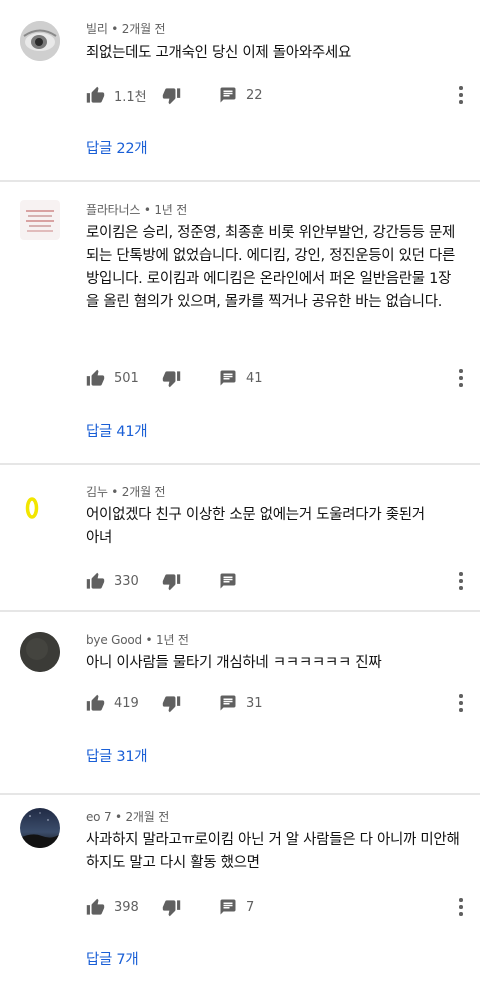 This screenshot has height=987, width=480. I want to click on comment-meta: eo 7 • 2개월 전, so click(128, 817).